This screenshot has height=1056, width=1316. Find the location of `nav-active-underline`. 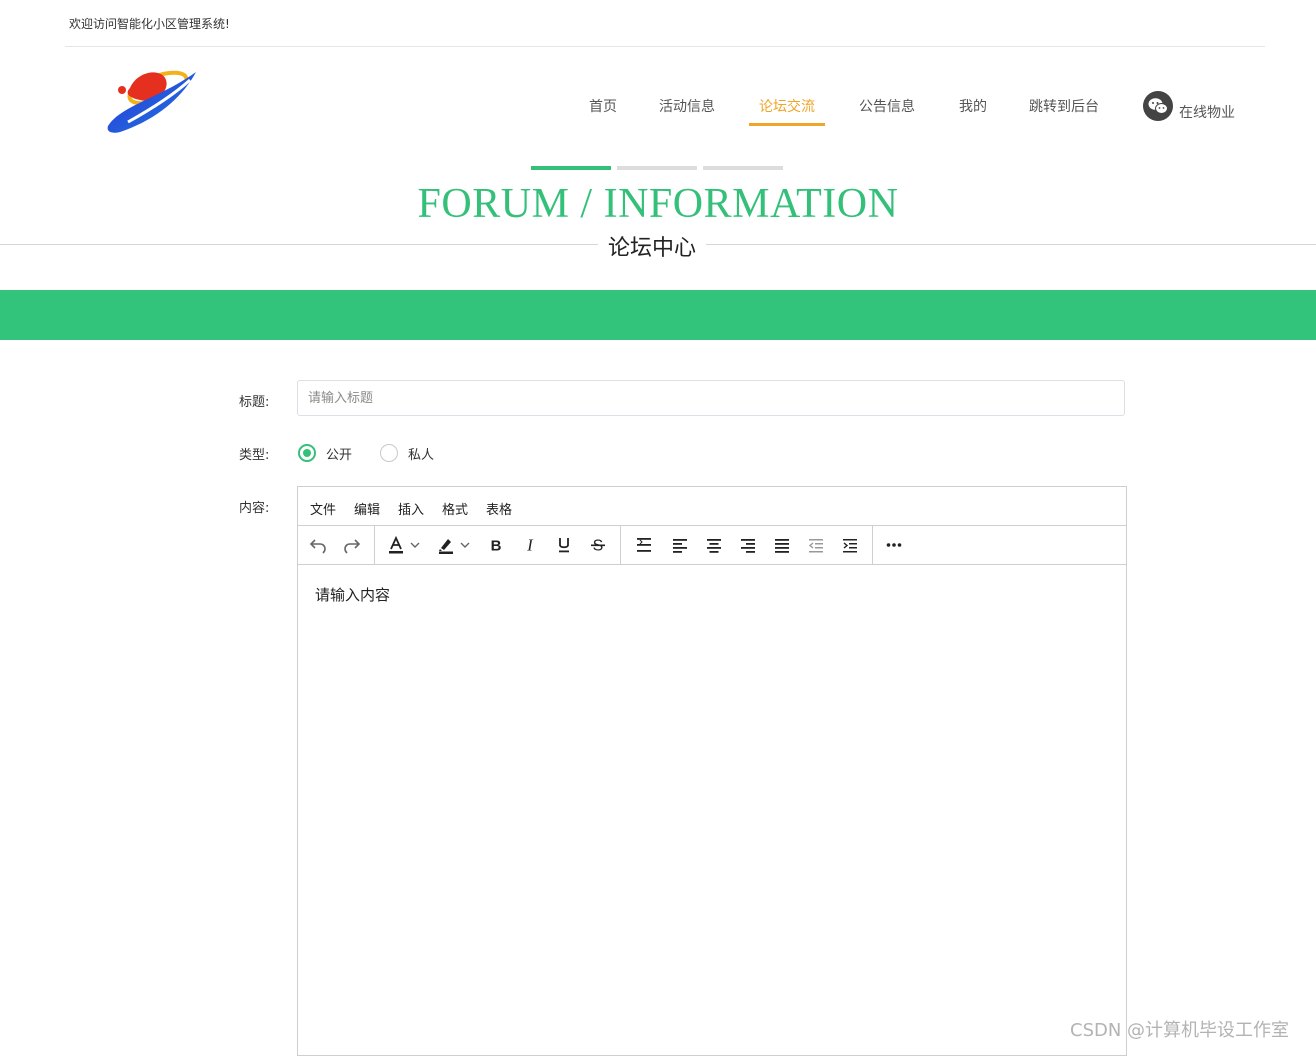

nav-active-underline is located at coordinates (787, 124).